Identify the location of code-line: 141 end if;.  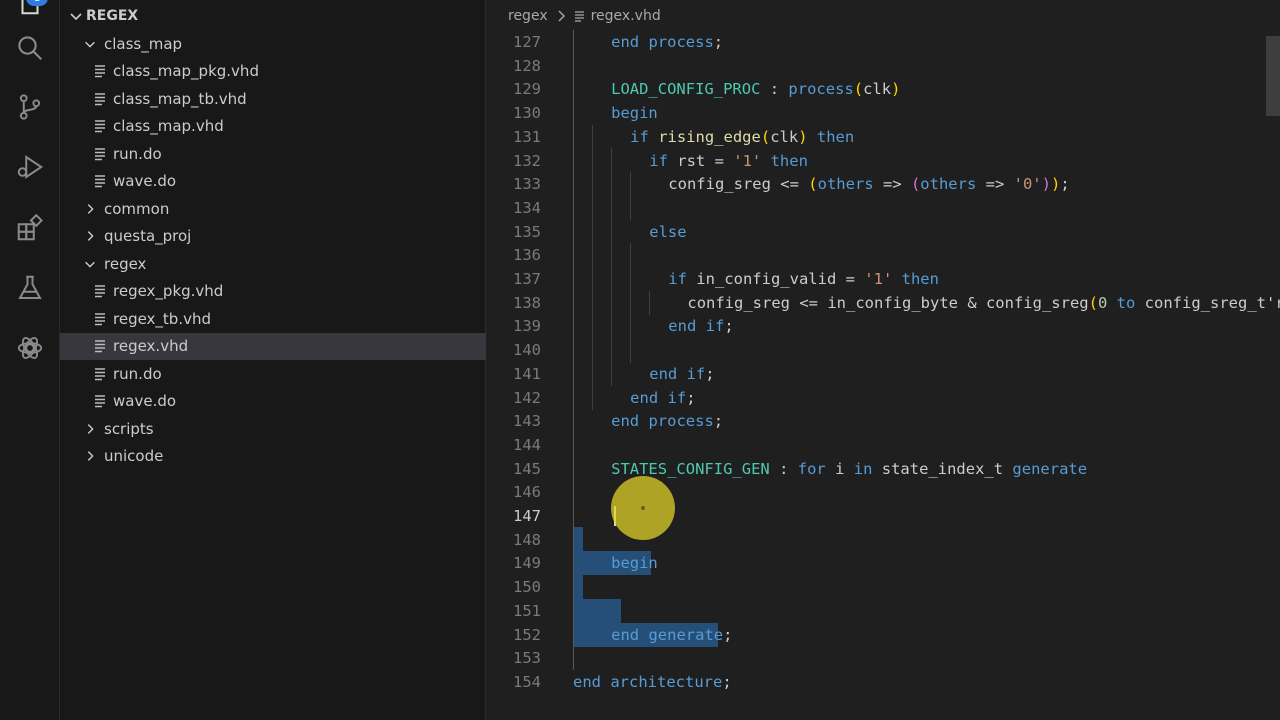
(883, 374).